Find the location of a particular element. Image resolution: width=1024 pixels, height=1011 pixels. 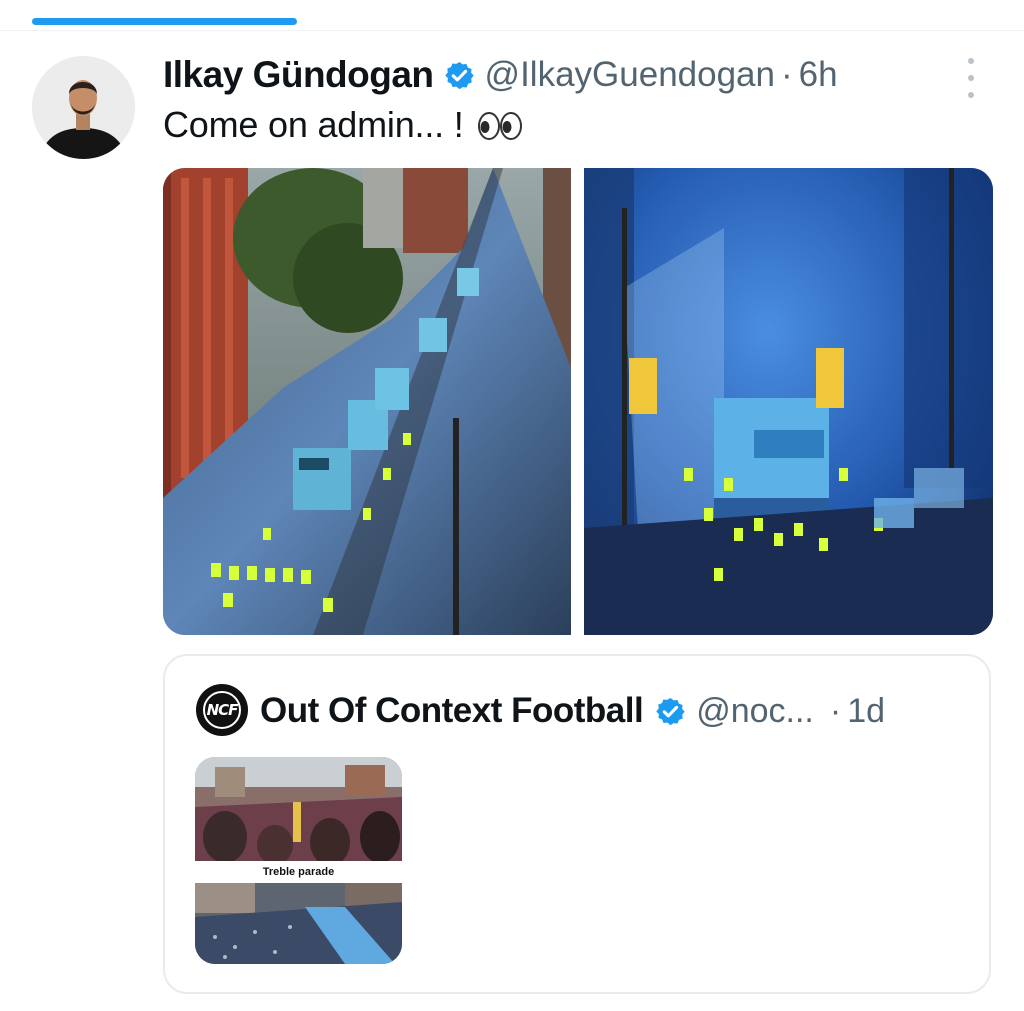

person-avatar-icon is located at coordinates (83, 107).